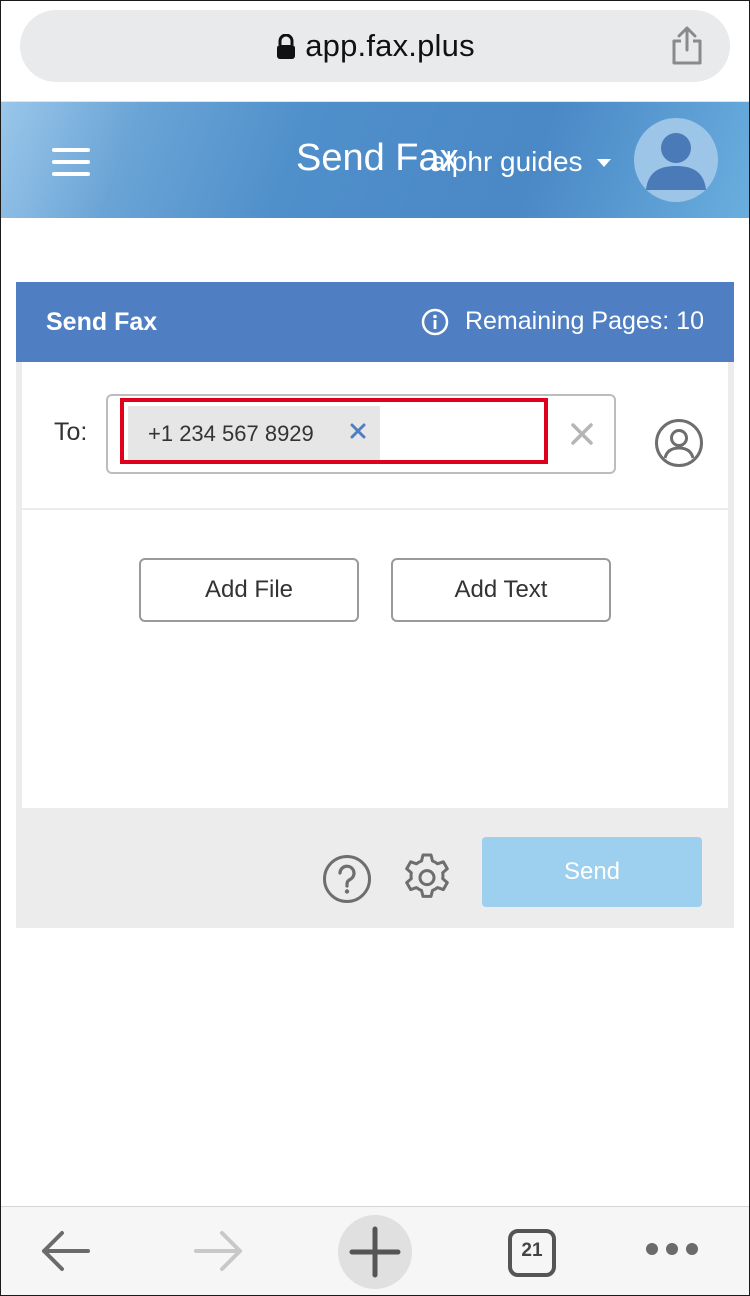  I want to click on lock-icon, so click(286, 46).